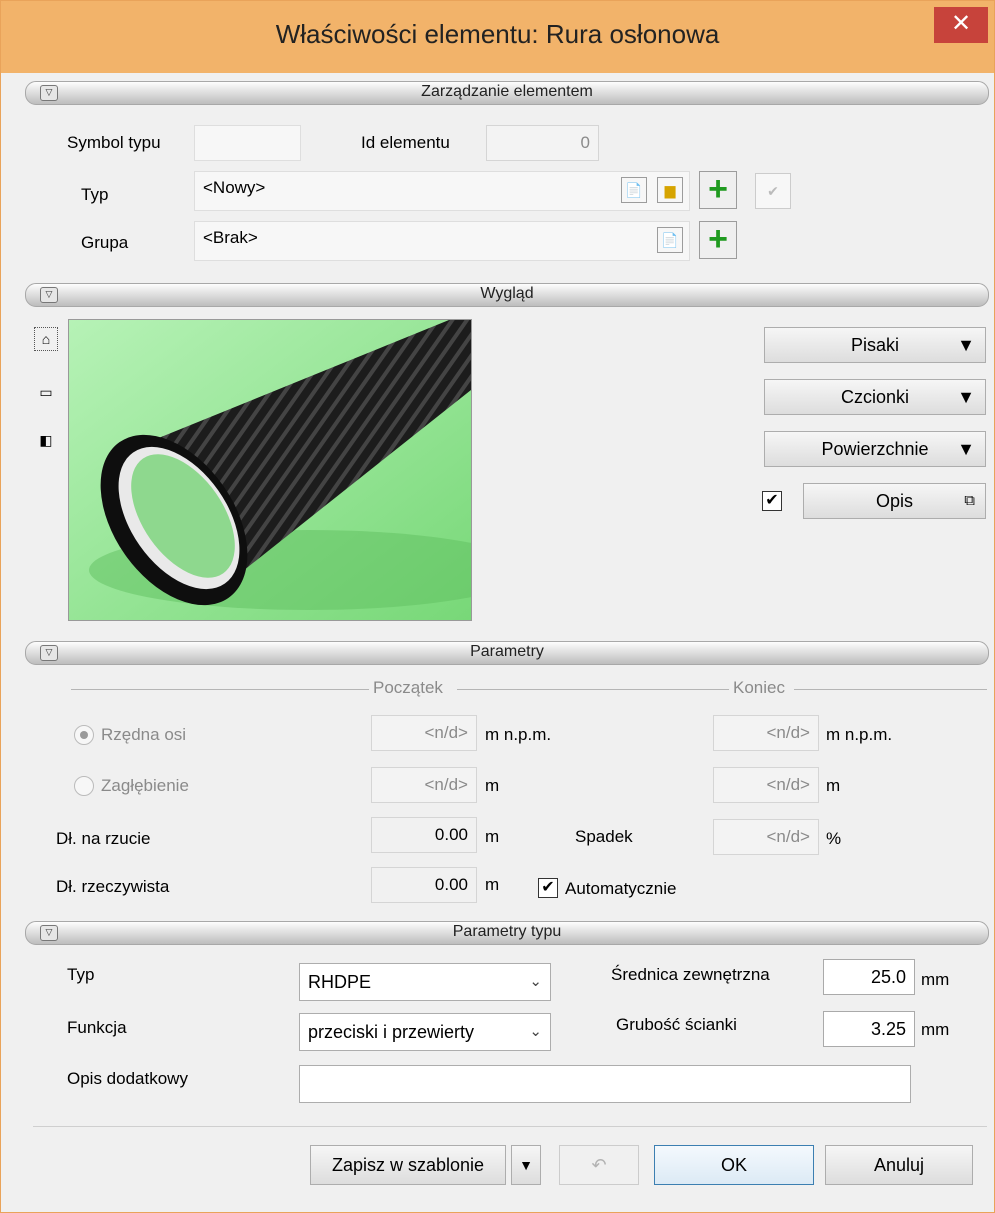 This screenshot has width=995, height=1213. Describe the element at coordinates (405, 142) in the screenshot. I see `id-elementu-label: Id elementu` at that location.